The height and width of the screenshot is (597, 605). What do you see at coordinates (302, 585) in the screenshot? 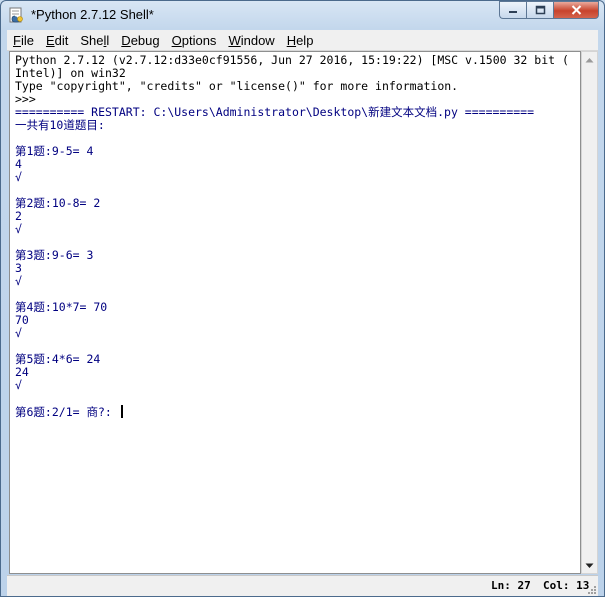
I see `status-bar: Ln: 27 Col: 13` at bounding box center [302, 585].